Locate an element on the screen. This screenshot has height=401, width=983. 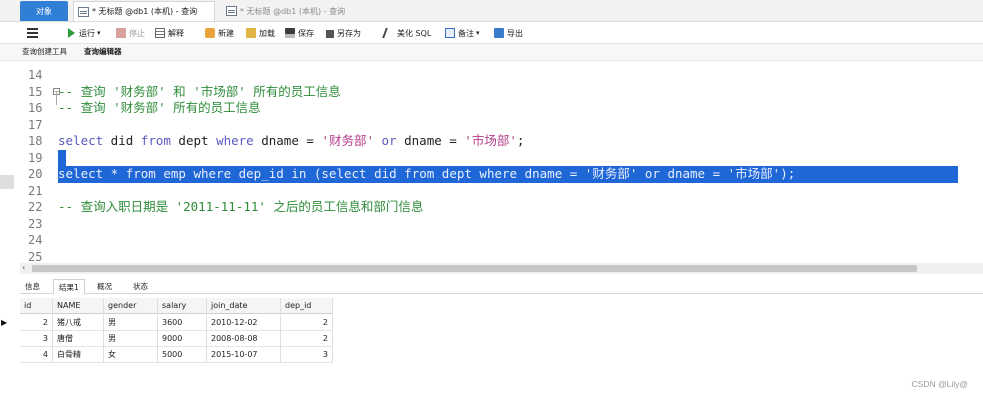
table-cell: 2015-10-07 is located at coordinates (244, 355).